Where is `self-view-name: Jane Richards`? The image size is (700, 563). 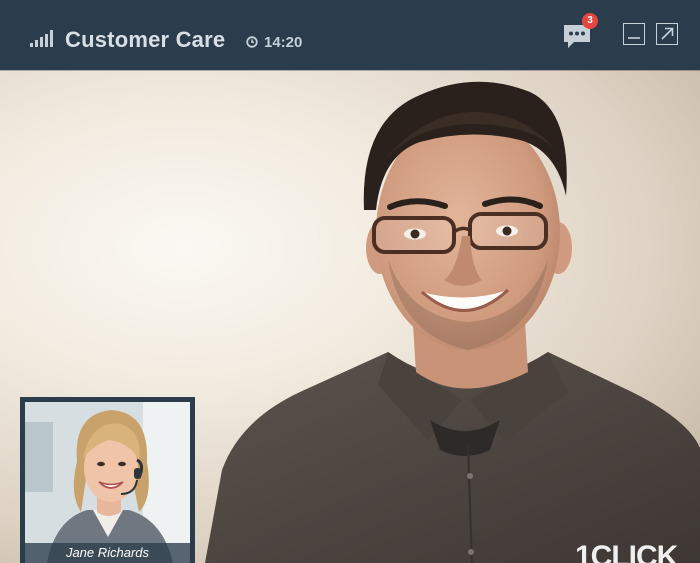 self-view-name: Jane Richards is located at coordinates (107, 553).